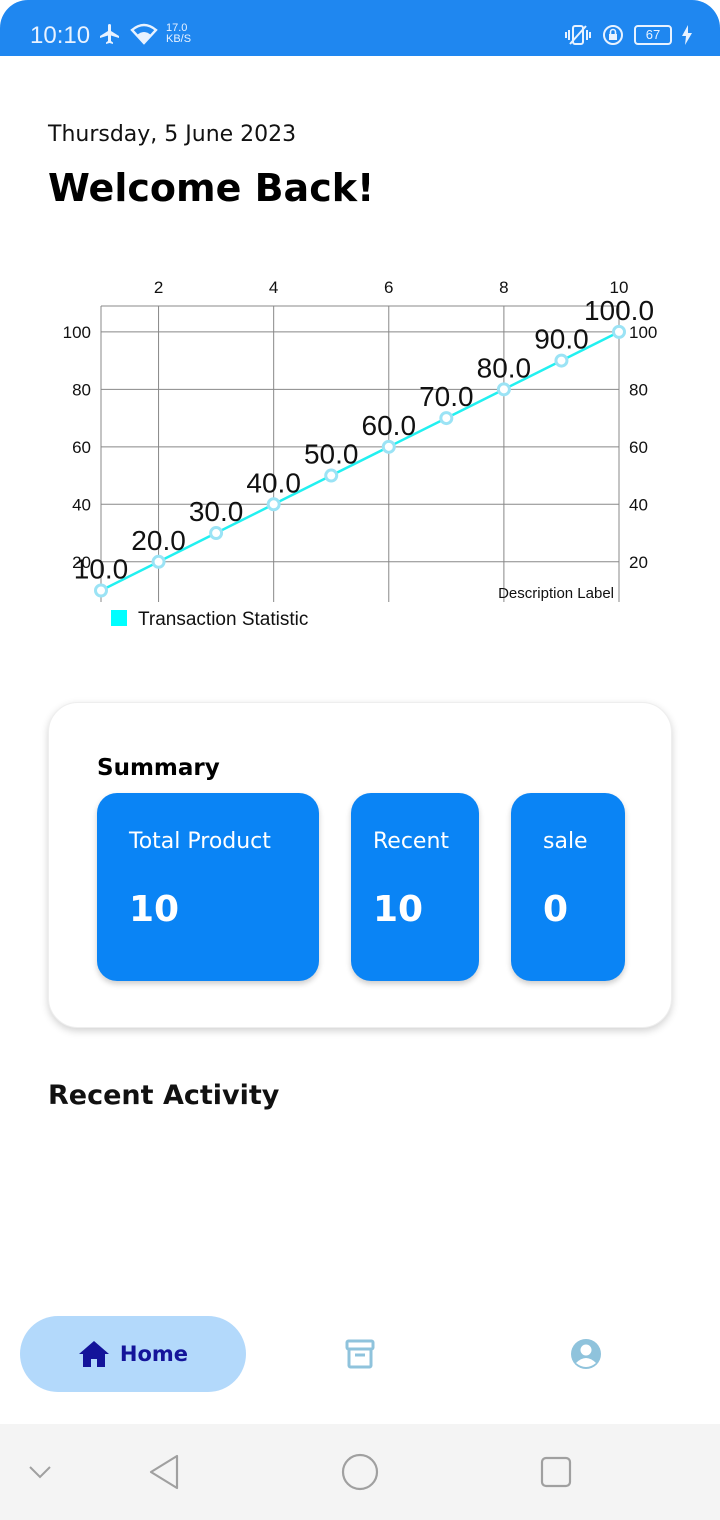 The height and width of the screenshot is (1520, 720). What do you see at coordinates (179, 39) in the screenshot?
I see `network-speed-unit: KB/S` at bounding box center [179, 39].